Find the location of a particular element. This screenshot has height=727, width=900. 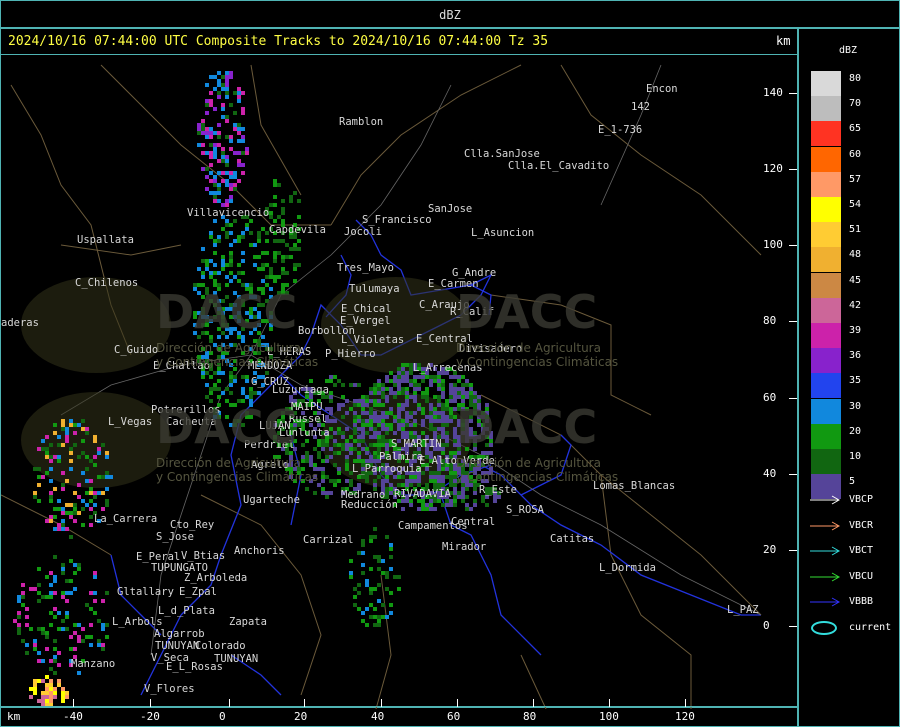

legend-value: 5 is located at coordinates (852, 482).